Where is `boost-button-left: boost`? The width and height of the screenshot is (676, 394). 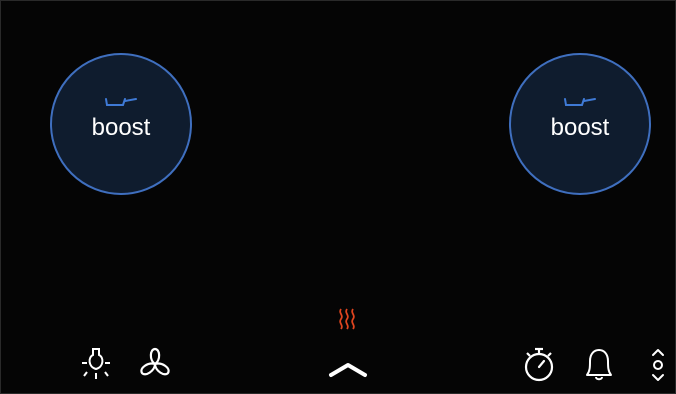
boost-button-left: boost is located at coordinates (121, 124).